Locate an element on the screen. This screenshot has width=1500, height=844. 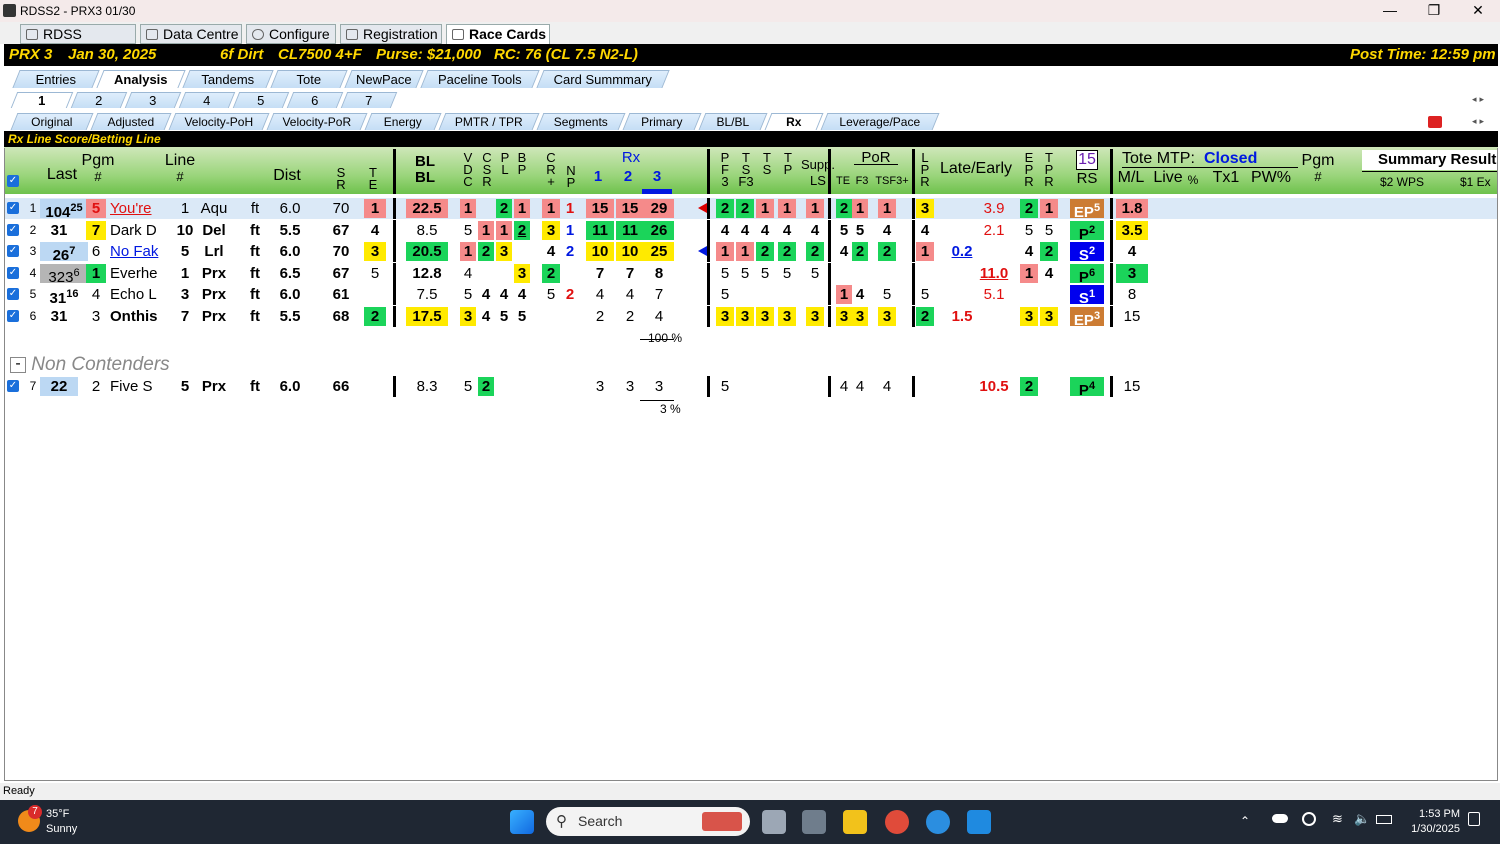
tab-tote: Tote is located at coordinates (309, 79).